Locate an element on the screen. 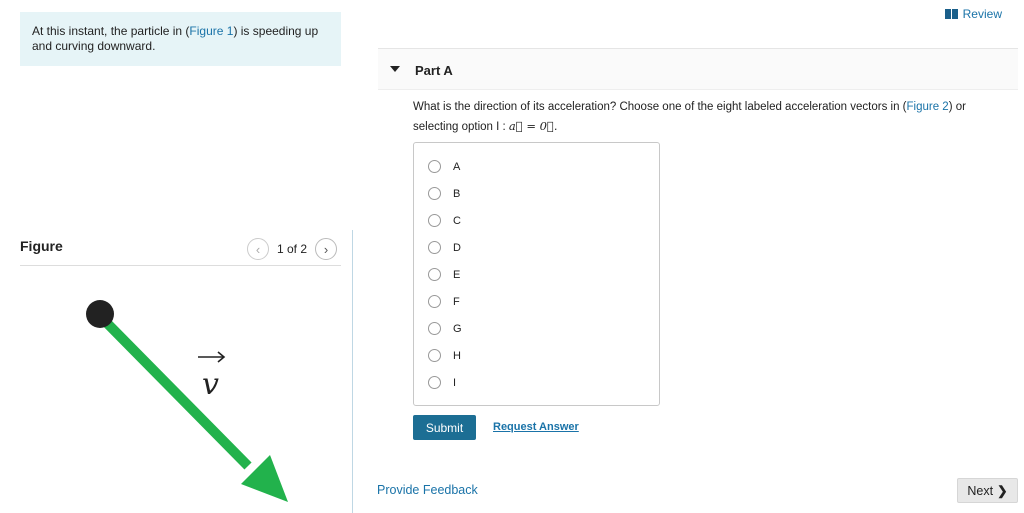 The height and width of the screenshot is (513, 1024). figure-1-link: Figure 1 is located at coordinates (211, 31).